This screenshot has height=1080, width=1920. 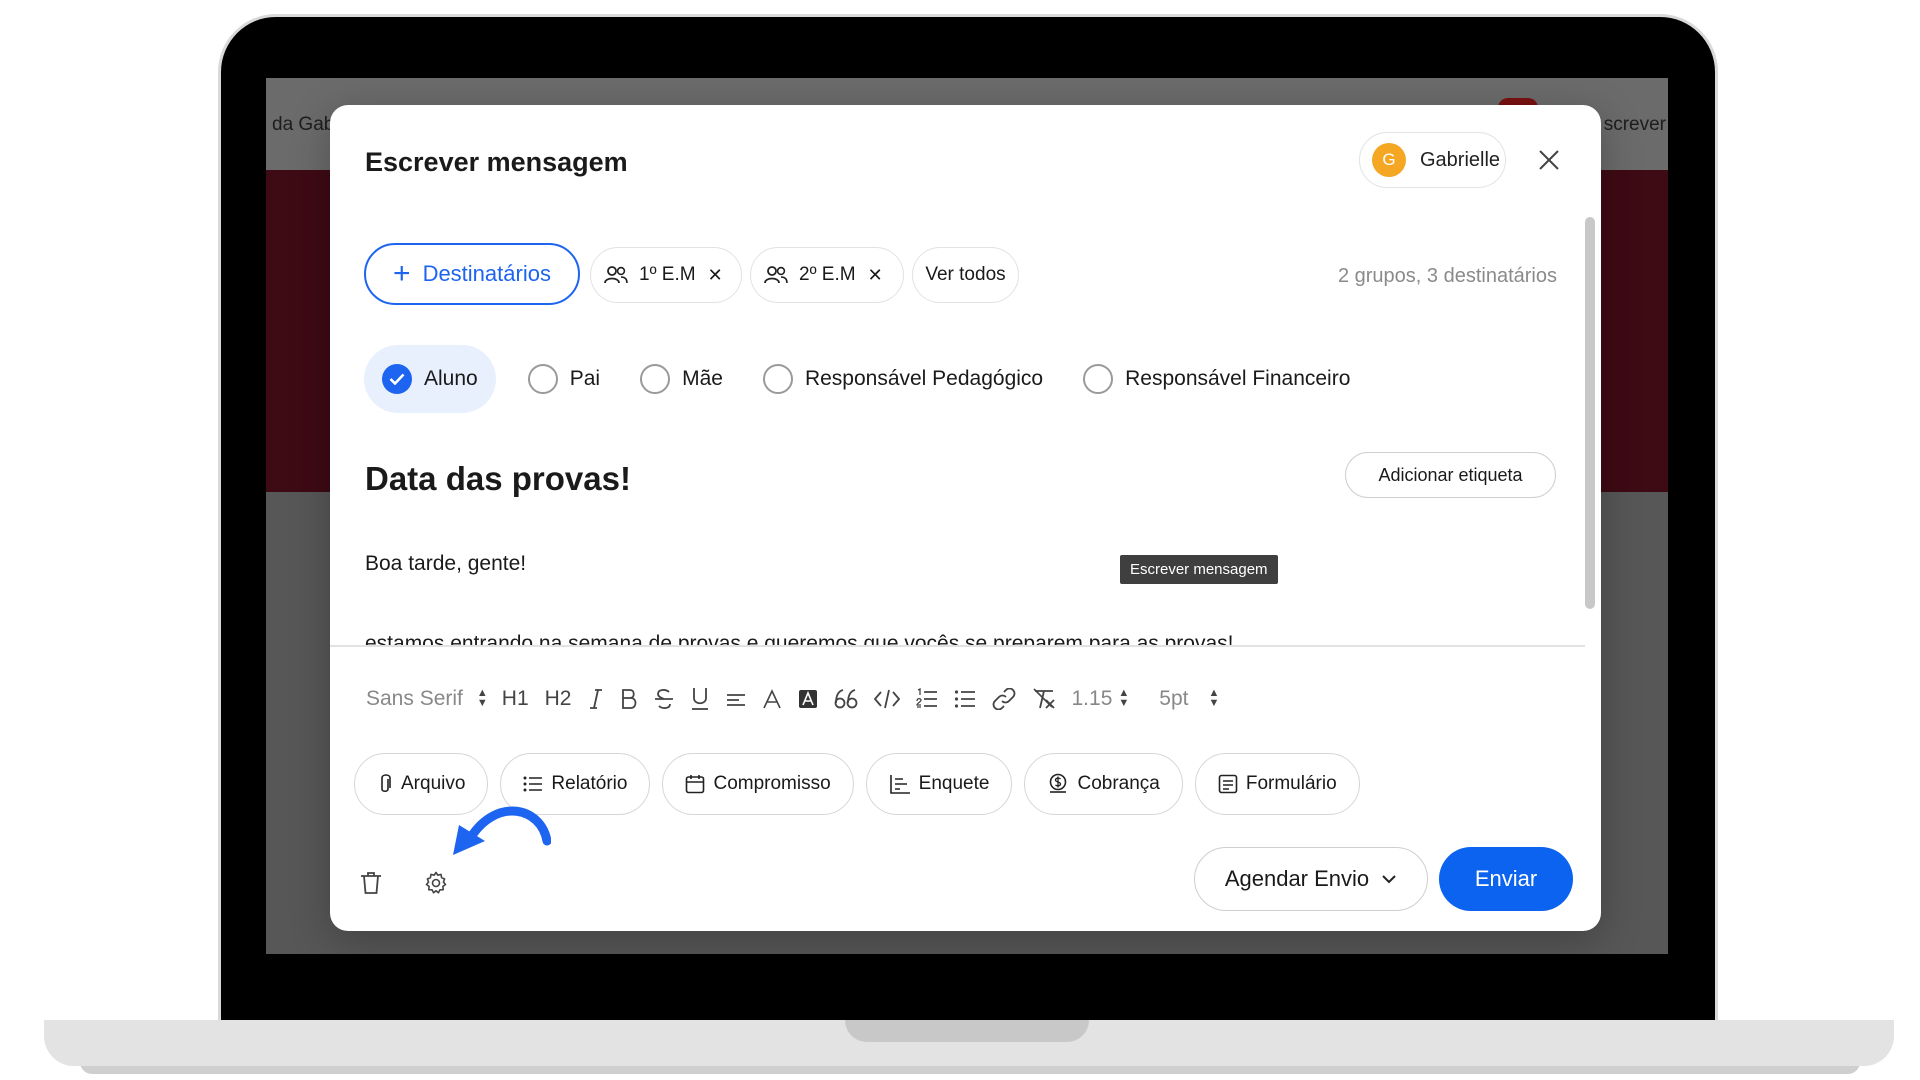 I want to click on formatting-toolbar: Sans Serif ▲ ▼ H1 H2 1.15 ▲ ▼ 5pt ▲ ▼, so click(x=800, y=699).